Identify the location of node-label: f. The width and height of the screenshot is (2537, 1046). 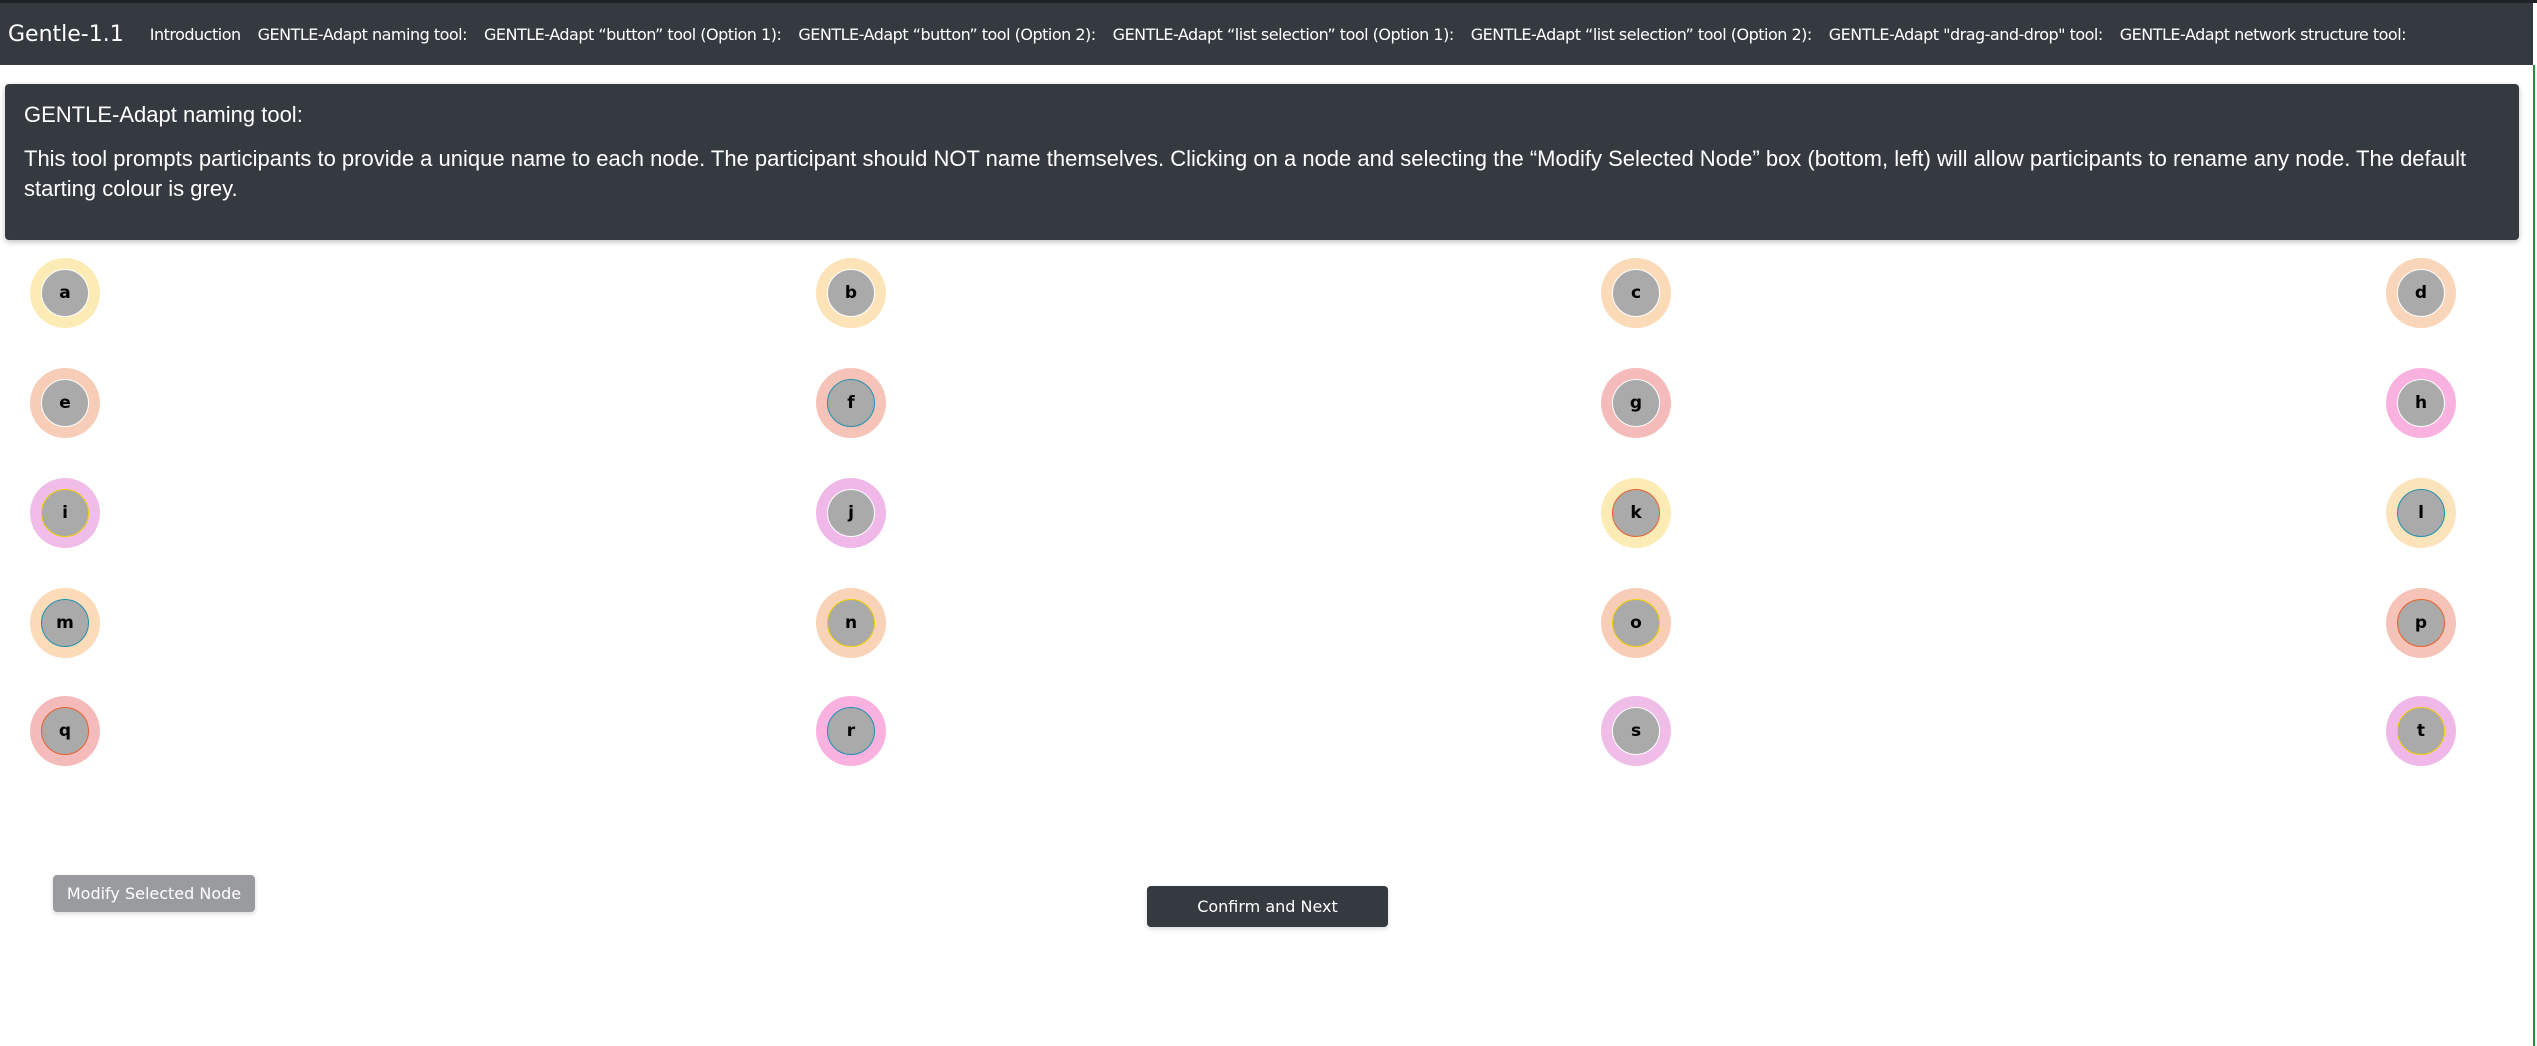
(851, 403).